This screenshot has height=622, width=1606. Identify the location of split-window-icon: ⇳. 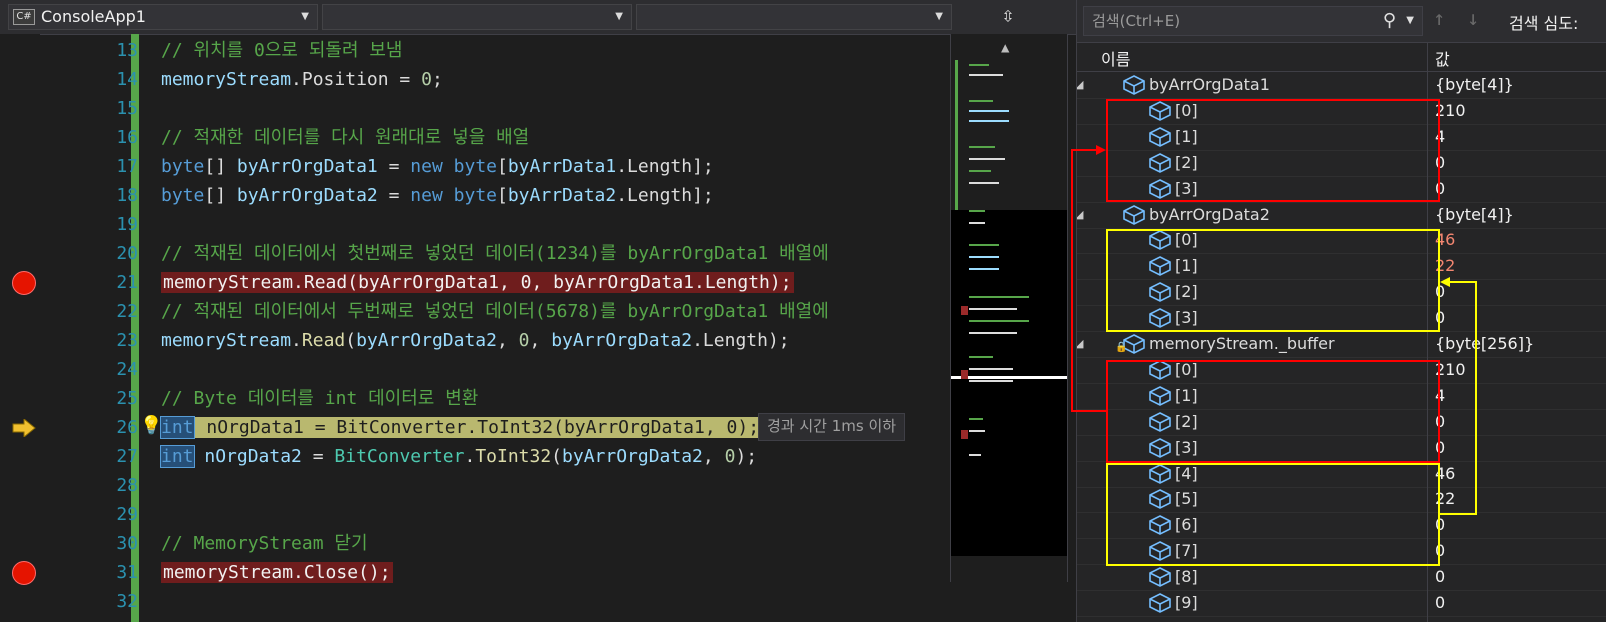
(1008, 17).